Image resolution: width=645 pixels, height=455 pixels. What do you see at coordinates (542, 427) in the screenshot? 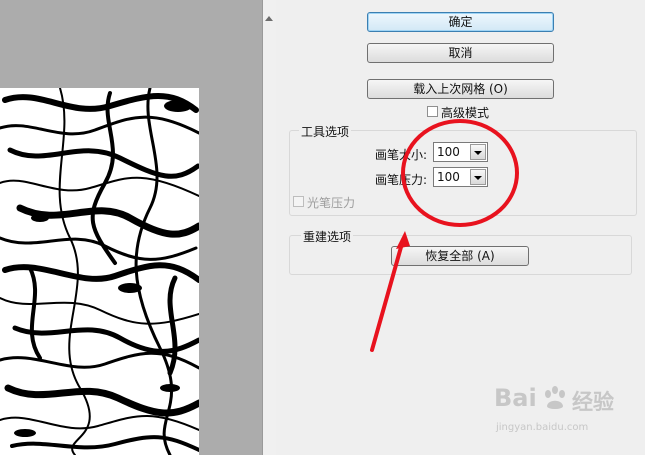
I see `watermark-url: jingyan.baidu.com` at bounding box center [542, 427].